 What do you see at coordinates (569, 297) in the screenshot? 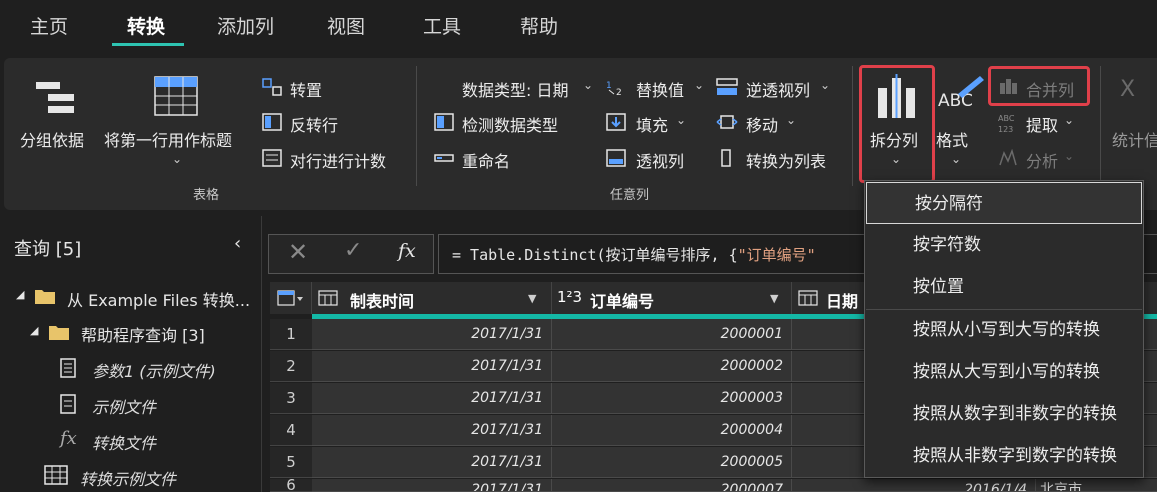
I see `number-type-icon: 1²3` at bounding box center [569, 297].